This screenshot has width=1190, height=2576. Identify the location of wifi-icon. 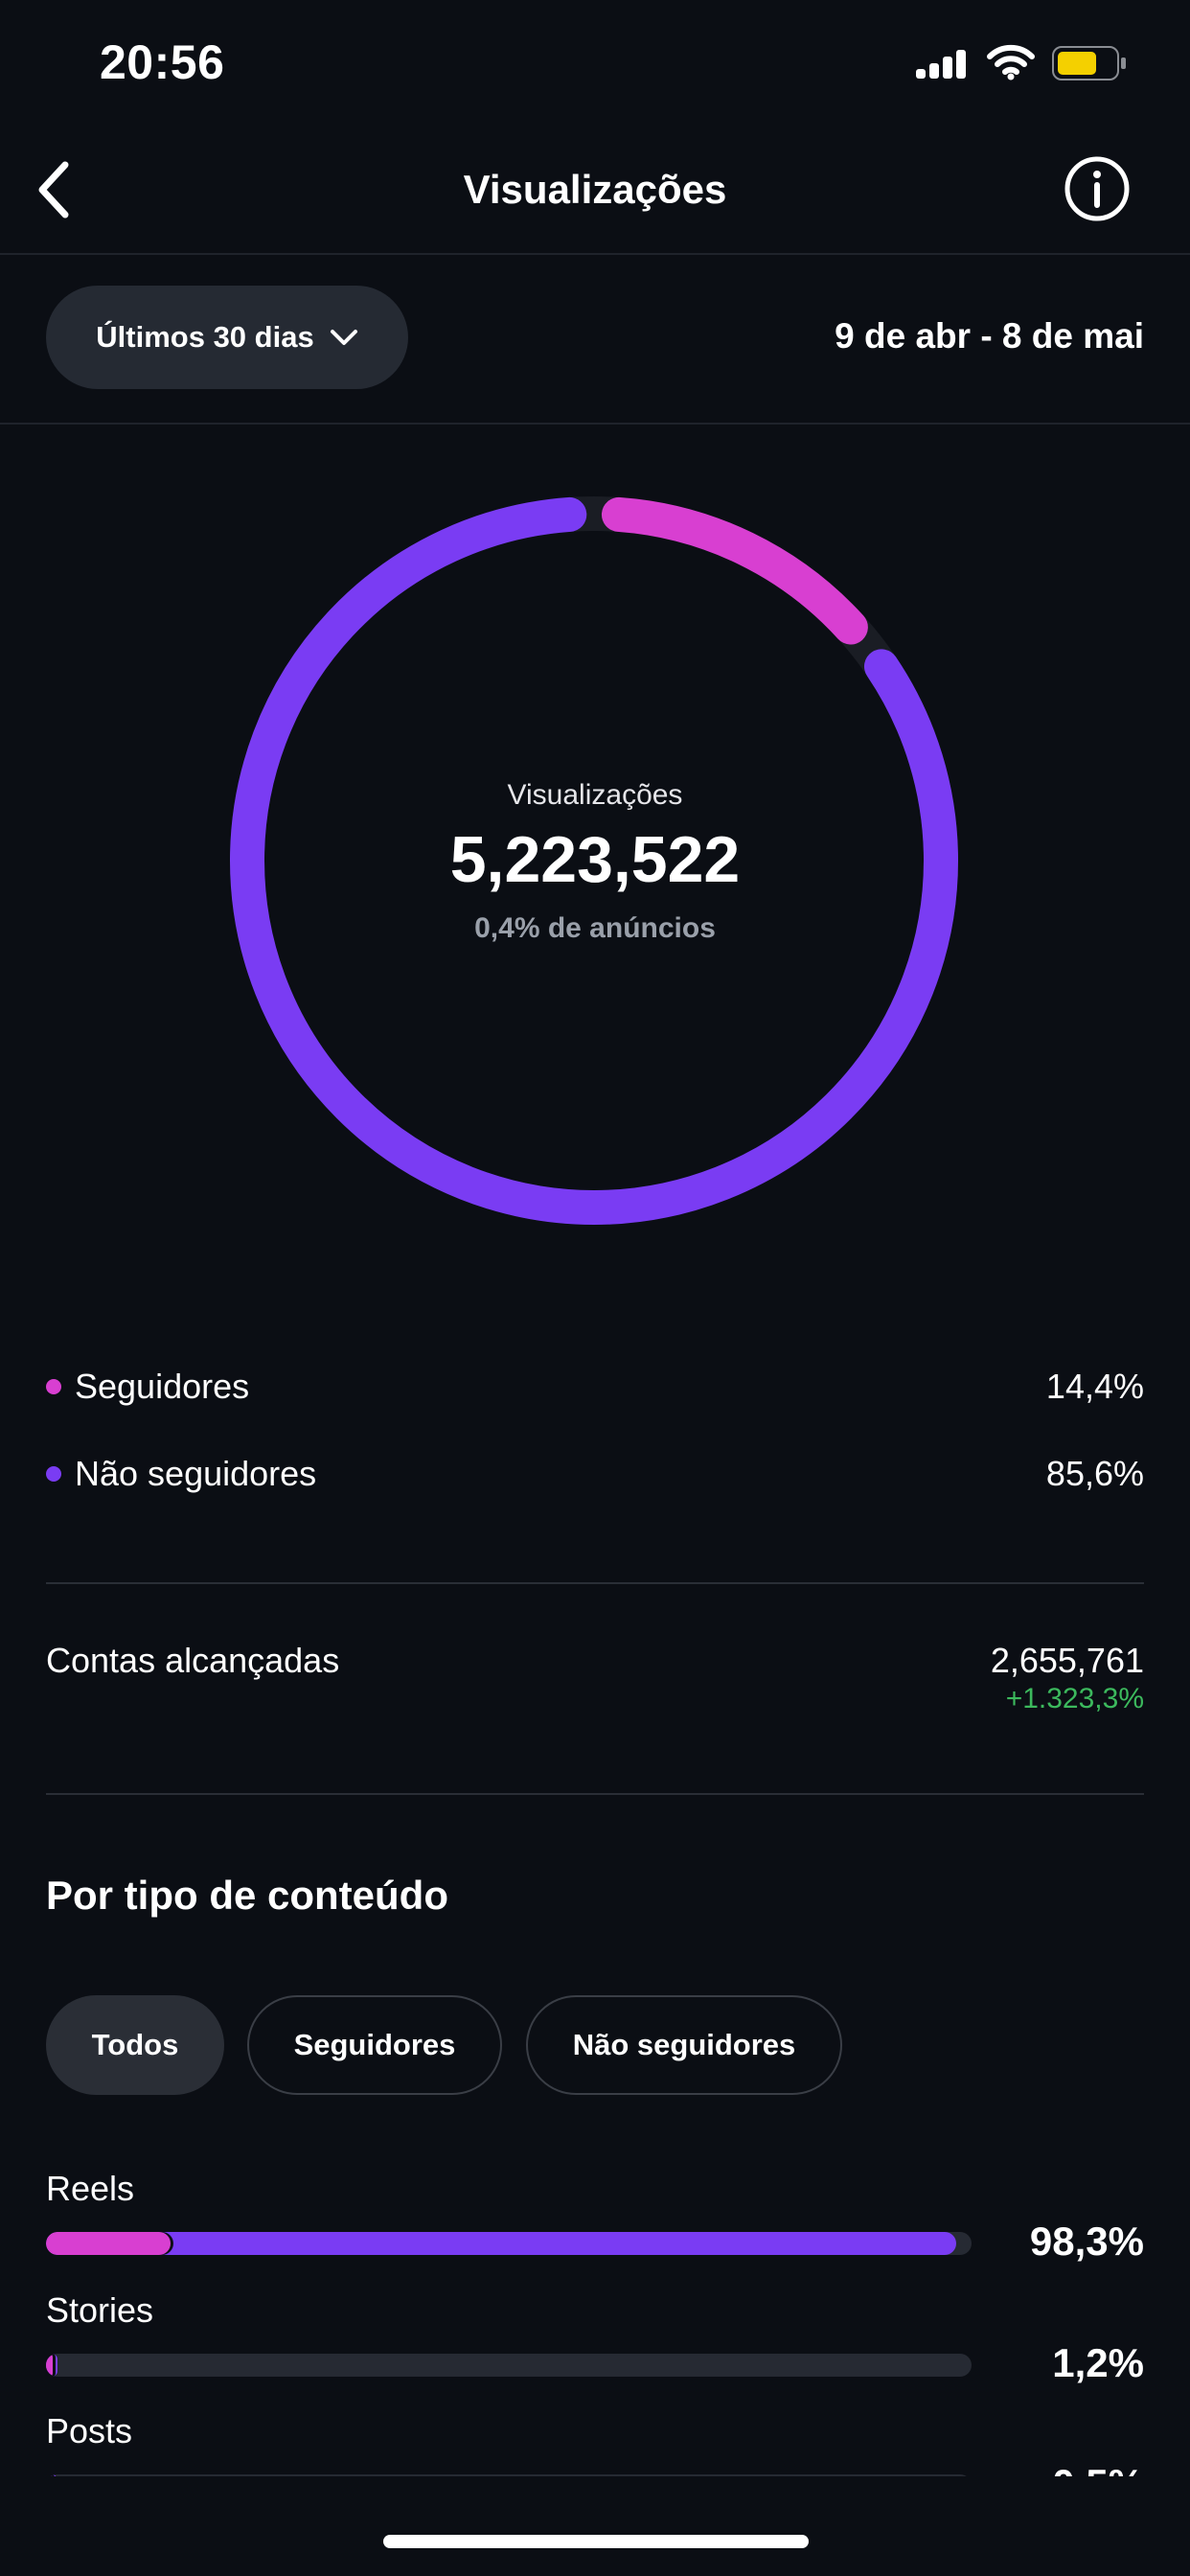
(1011, 62).